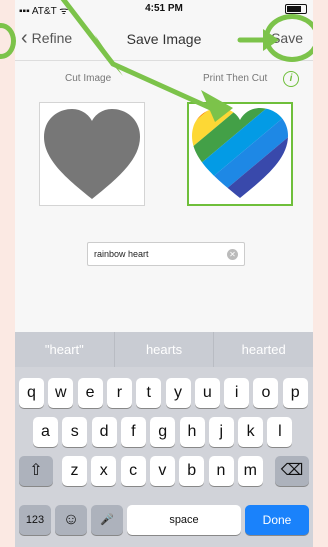 The width and height of the screenshot is (328, 547). What do you see at coordinates (8, 41) in the screenshot?
I see `edge-highlight-ring` at bounding box center [8, 41].